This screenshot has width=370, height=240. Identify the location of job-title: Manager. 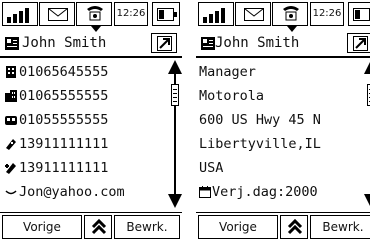
(227, 72).